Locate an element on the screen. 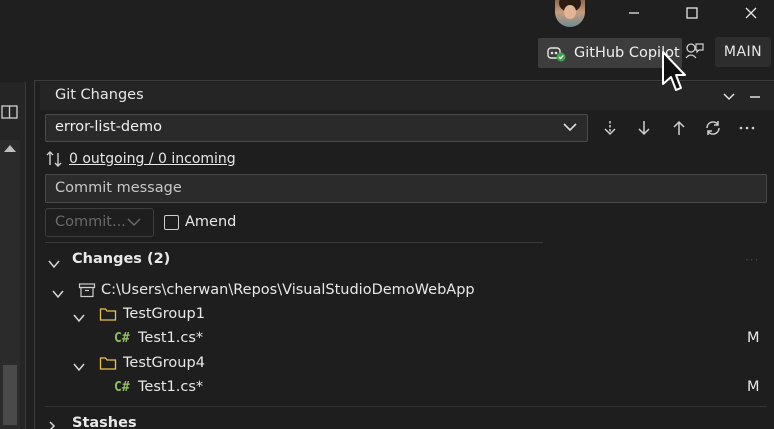  pull-button is located at coordinates (644, 128).